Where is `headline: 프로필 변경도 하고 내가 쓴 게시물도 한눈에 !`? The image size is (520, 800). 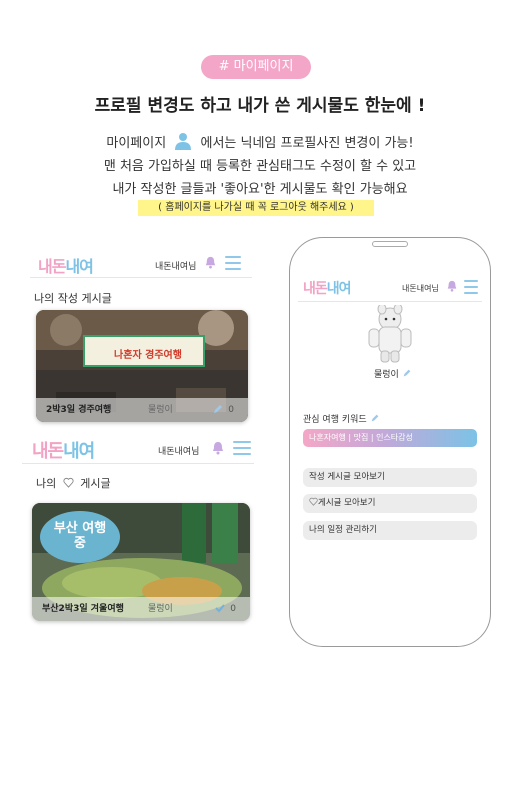 headline: 프로필 변경도 하고 내가 쓴 게시물도 한눈에 ! is located at coordinates (260, 106).